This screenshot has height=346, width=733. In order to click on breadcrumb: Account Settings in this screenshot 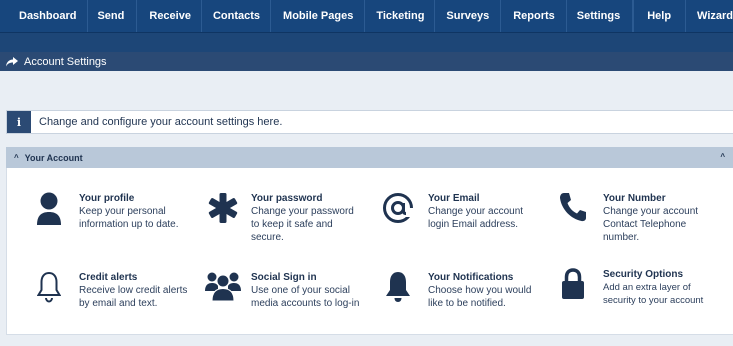, I will do `click(366, 61)`.